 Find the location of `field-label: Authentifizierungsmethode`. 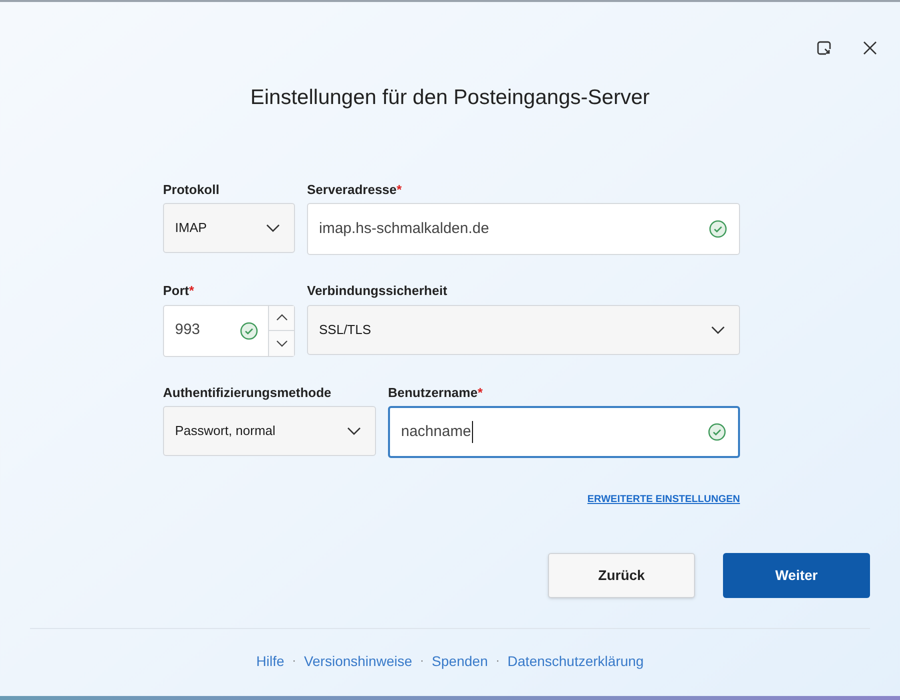

field-label: Authentifizierungsmethode is located at coordinates (247, 393).